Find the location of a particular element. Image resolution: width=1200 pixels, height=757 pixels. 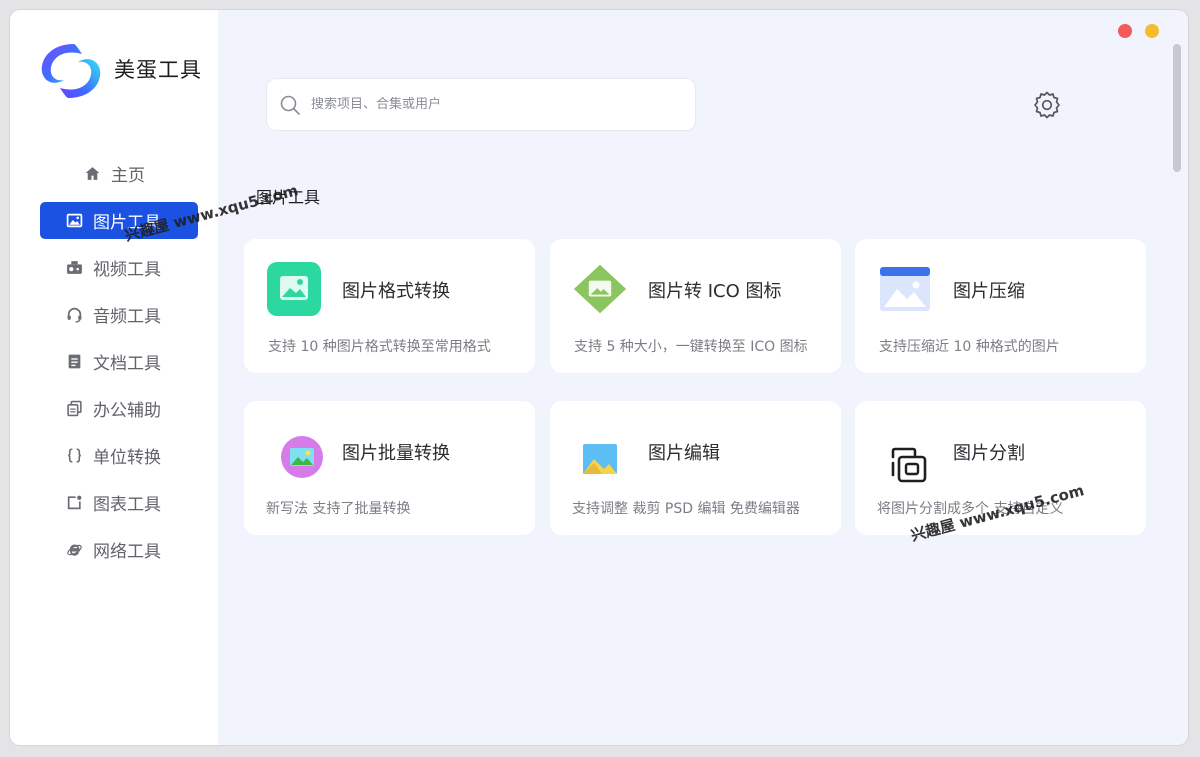

card-title: 图片格式转换 is located at coordinates (396, 291).